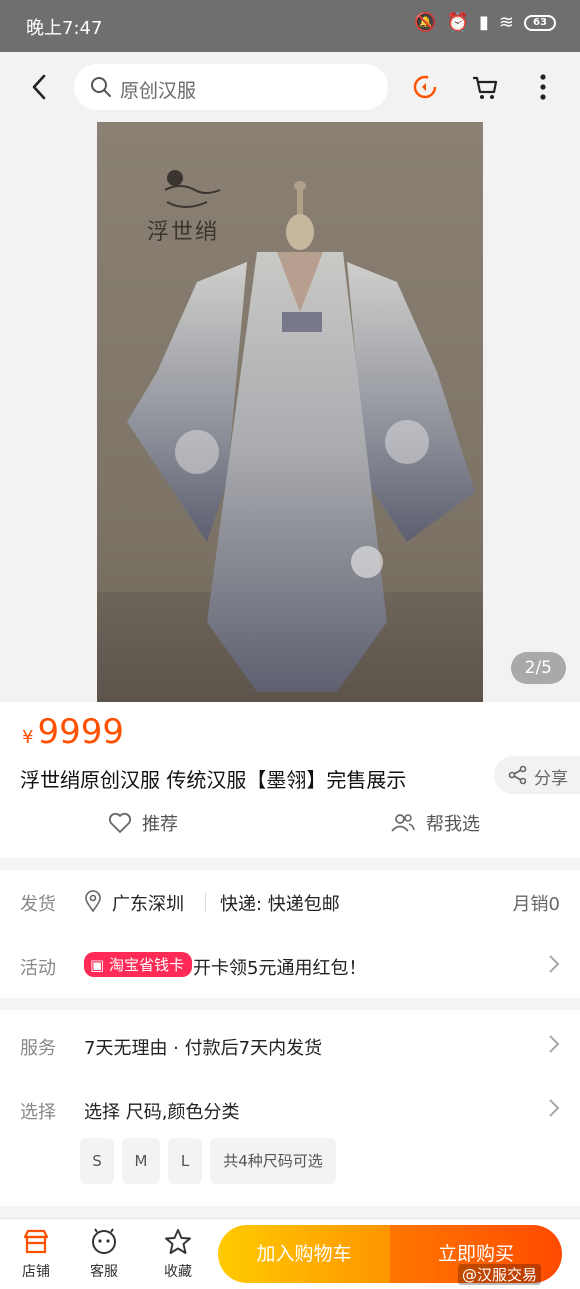 This screenshot has width=580, height=1289. I want to click on image-pager: 2/5, so click(538, 668).